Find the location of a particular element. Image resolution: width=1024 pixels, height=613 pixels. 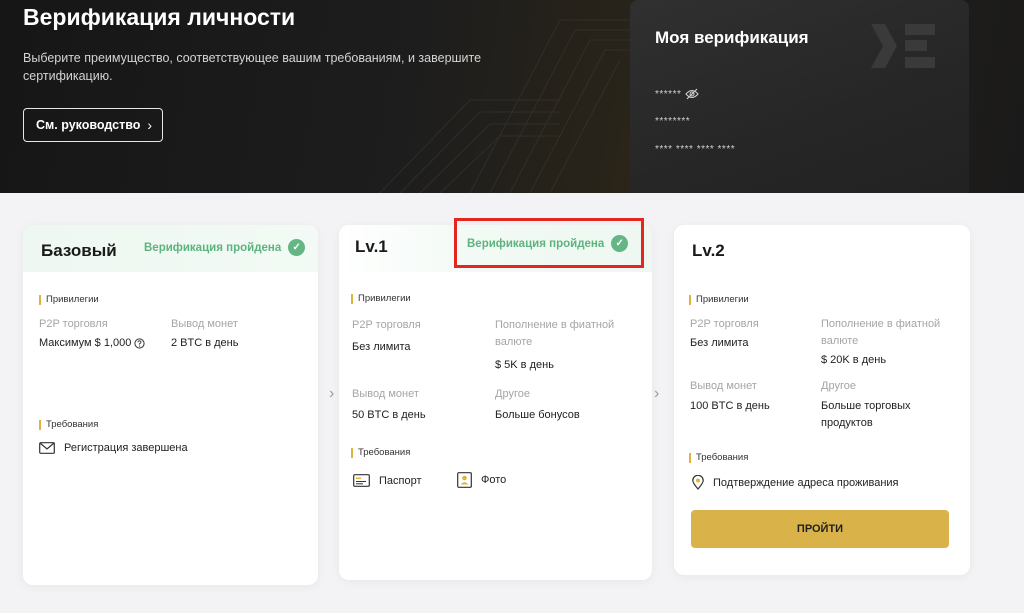

mail-icon is located at coordinates (47, 448).